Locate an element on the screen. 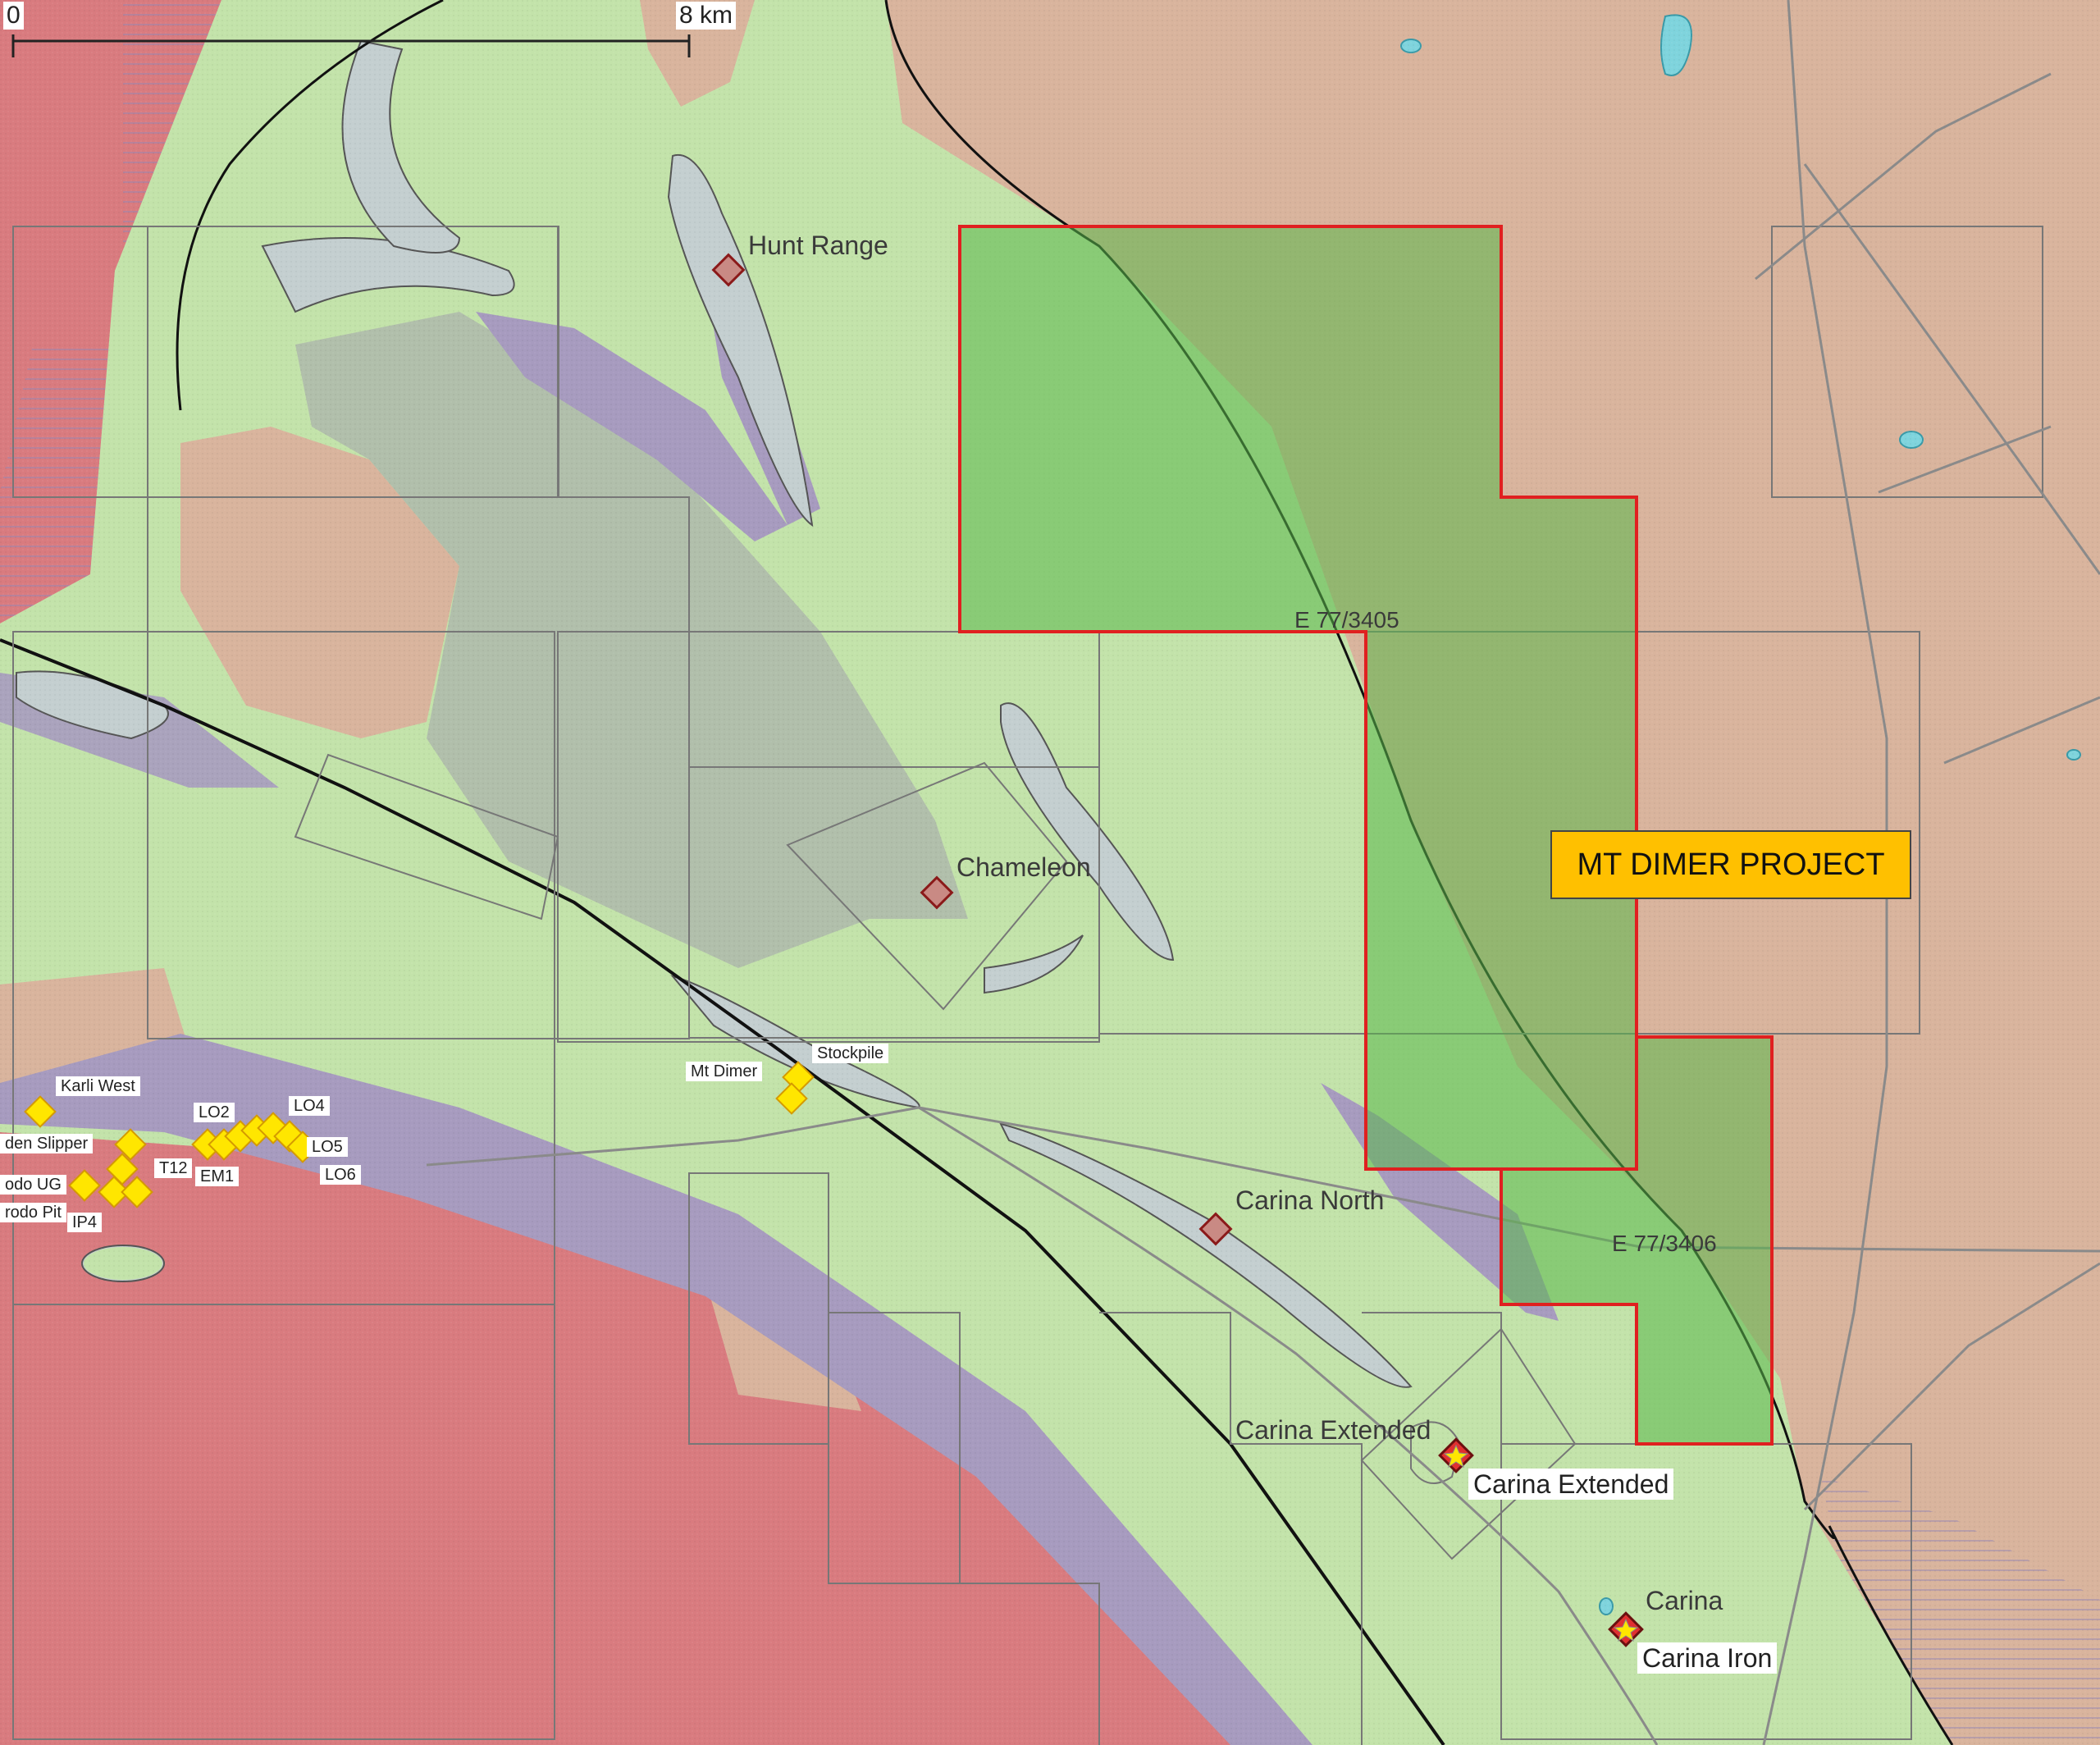 This screenshot has height=1745, width=2100. deposit-label-carina-extended: Carina Extended is located at coordinates (1571, 1485).